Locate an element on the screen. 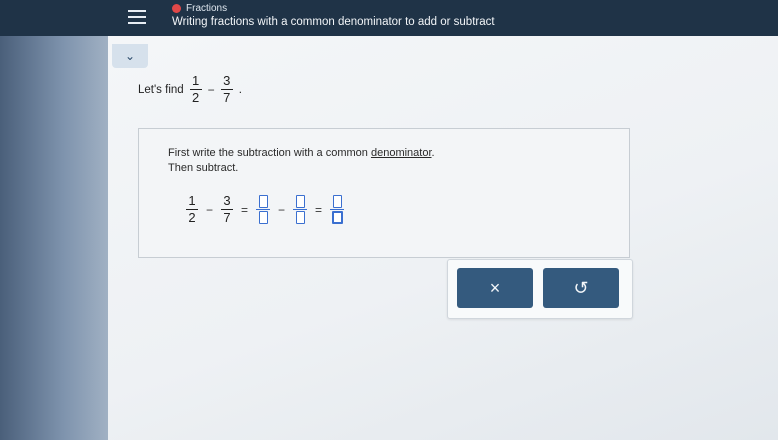 The height and width of the screenshot is (440, 778). equation: 1 2 − 3 7 = − = is located at coordinates (265, 209).